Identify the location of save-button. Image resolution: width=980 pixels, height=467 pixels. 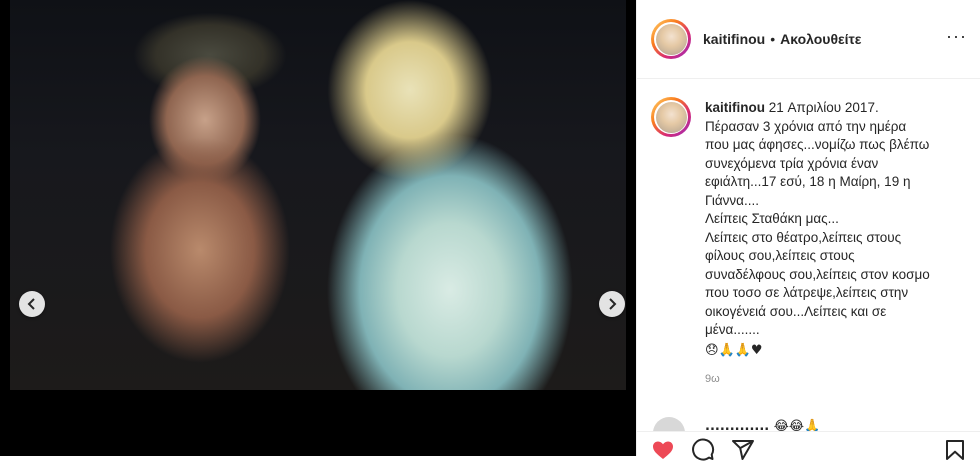
(955, 450).